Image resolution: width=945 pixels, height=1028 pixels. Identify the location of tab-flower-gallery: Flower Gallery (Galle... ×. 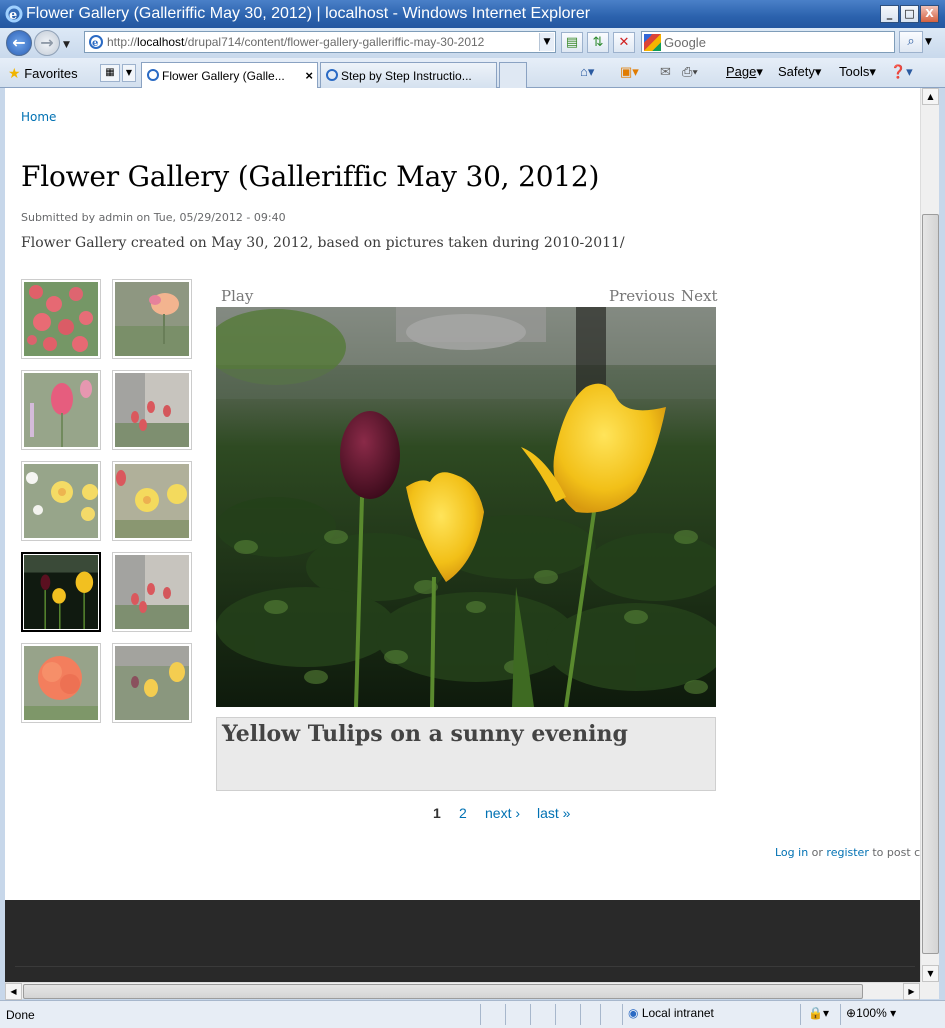
(229, 75).